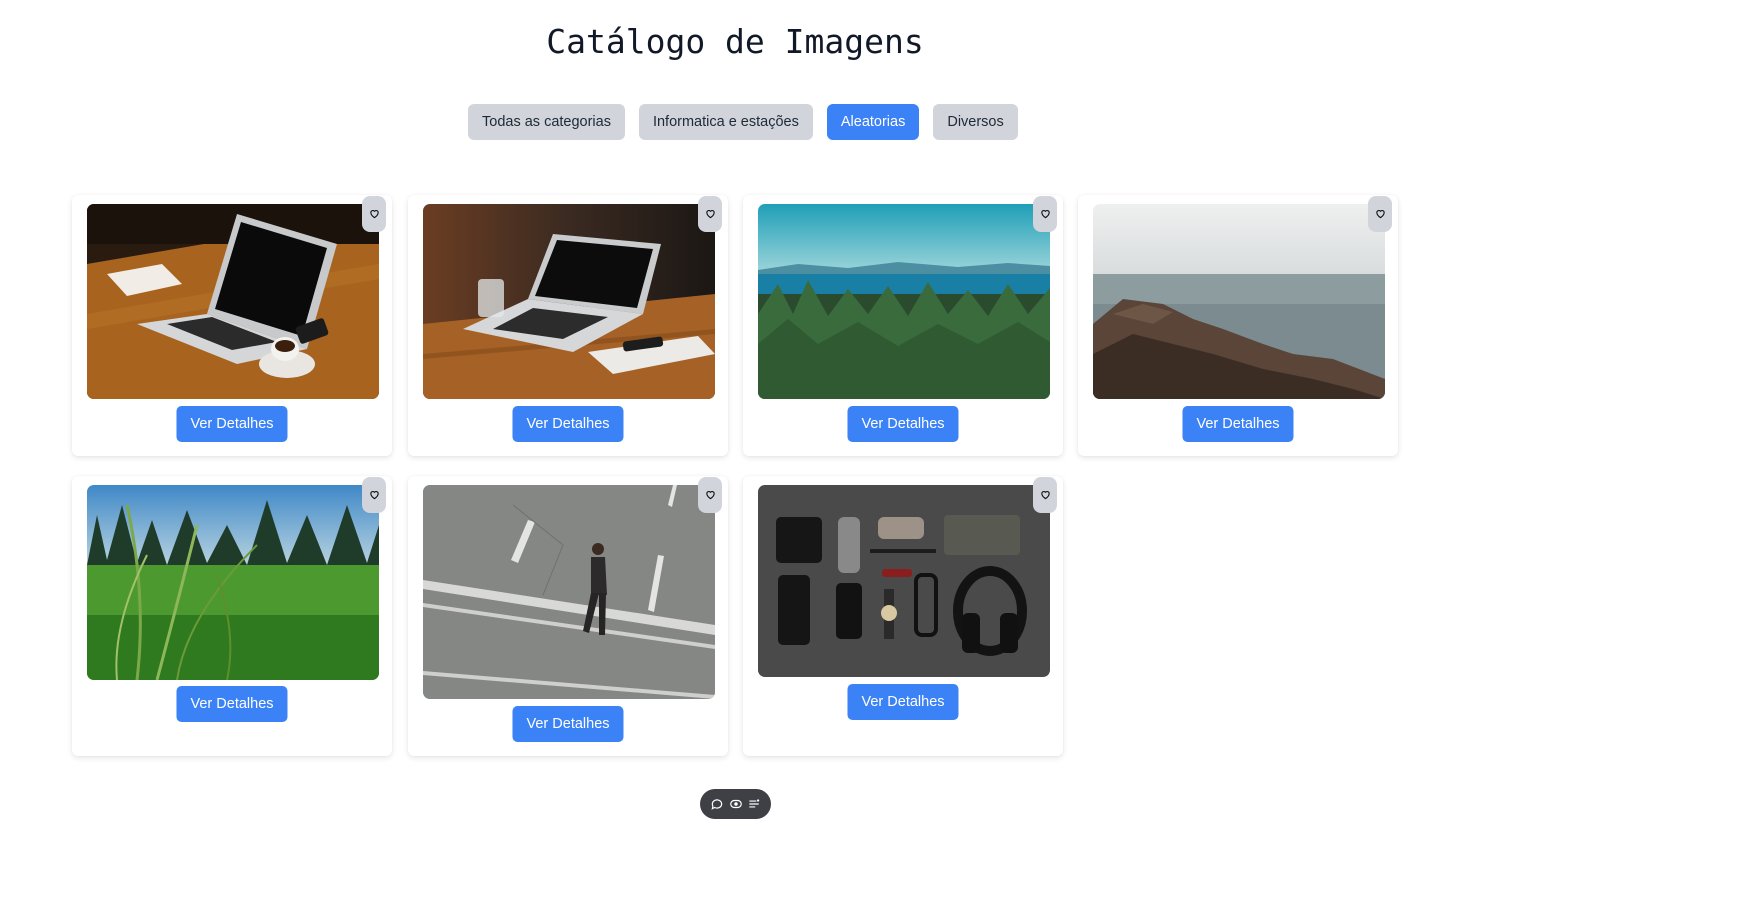 The width and height of the screenshot is (1758, 924). What do you see at coordinates (233, 301) in the screenshot?
I see `laptop-coffee-desk-photo` at bounding box center [233, 301].